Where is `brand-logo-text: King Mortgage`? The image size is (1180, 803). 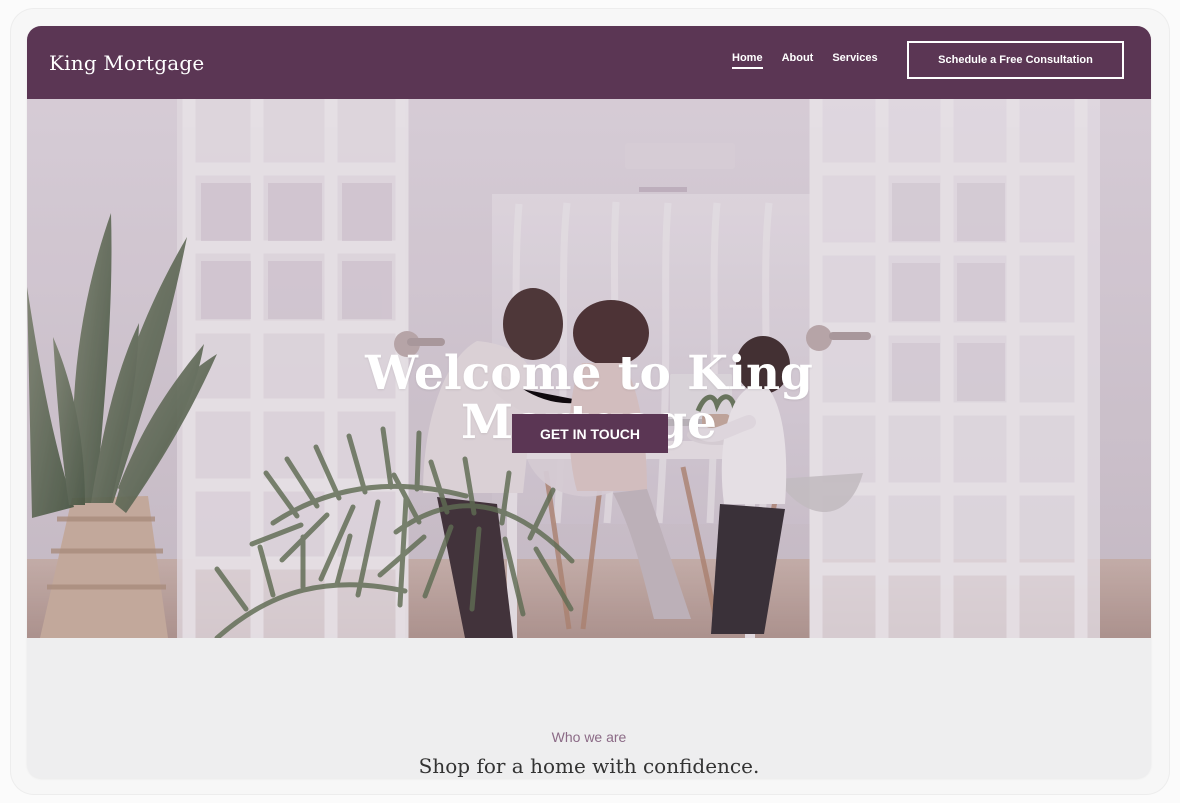
brand-logo-text: King Mortgage is located at coordinates (126, 63).